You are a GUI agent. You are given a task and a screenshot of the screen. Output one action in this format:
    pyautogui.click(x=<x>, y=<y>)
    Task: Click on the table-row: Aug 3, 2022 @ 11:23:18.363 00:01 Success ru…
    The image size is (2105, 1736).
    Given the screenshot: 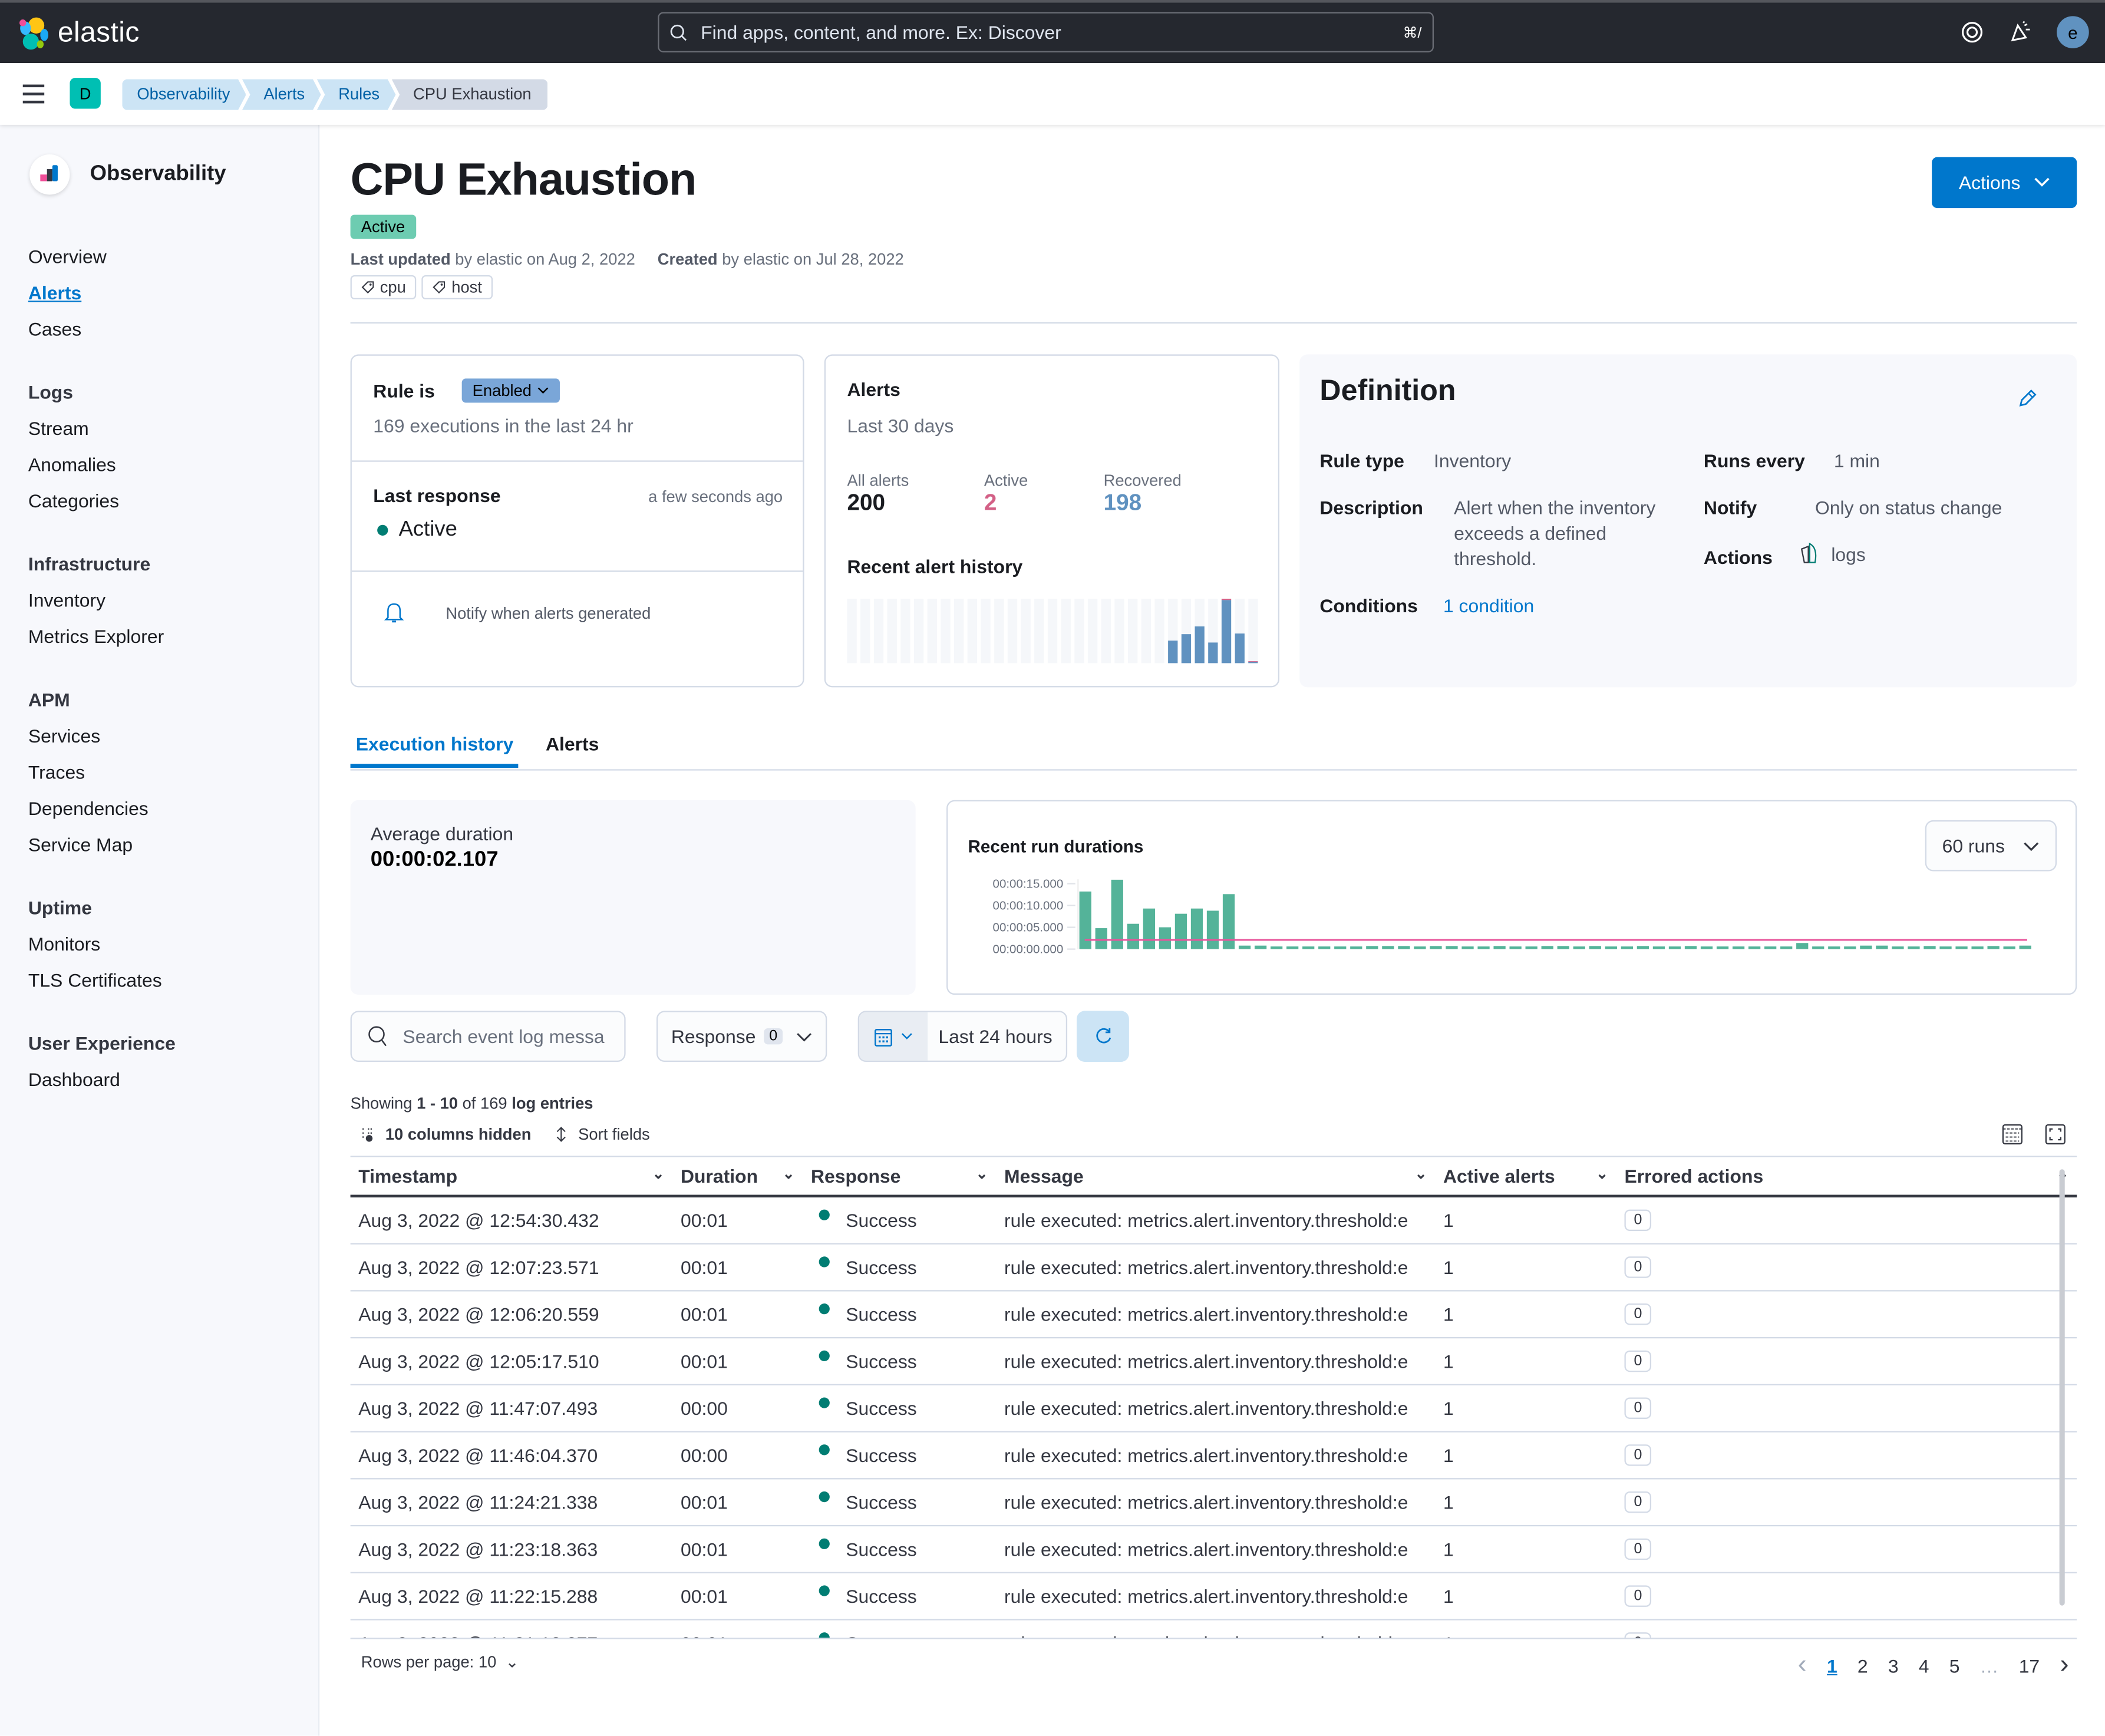 What is the action you would take?
    pyautogui.click(x=1213, y=1549)
    